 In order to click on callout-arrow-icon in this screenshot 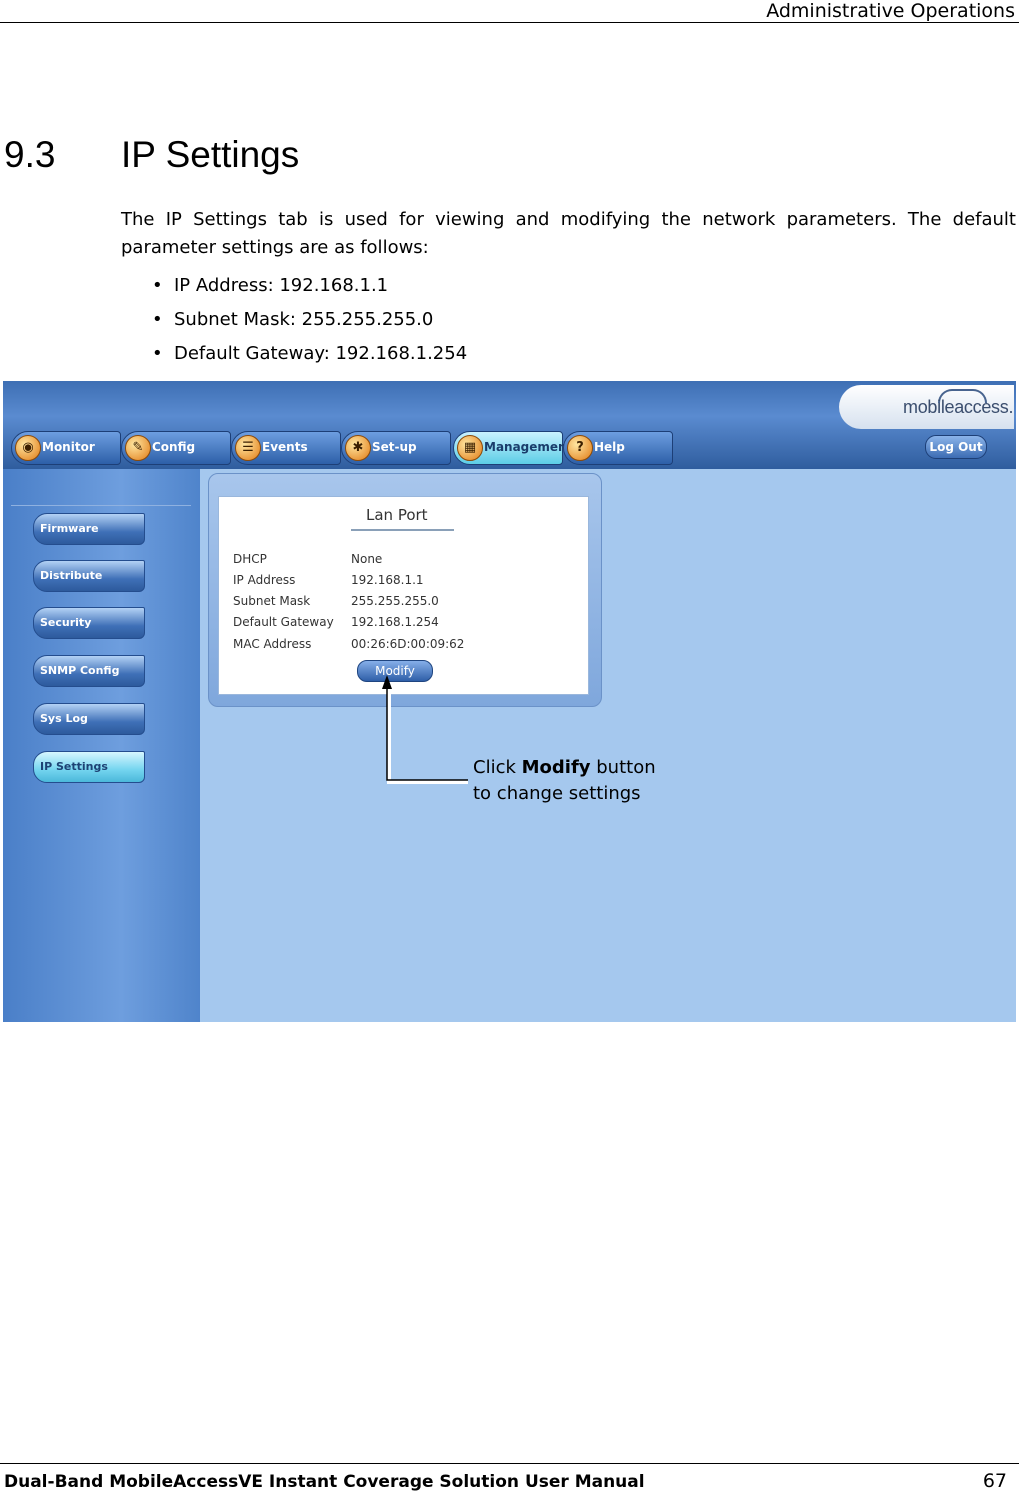, I will do `click(425, 729)`.